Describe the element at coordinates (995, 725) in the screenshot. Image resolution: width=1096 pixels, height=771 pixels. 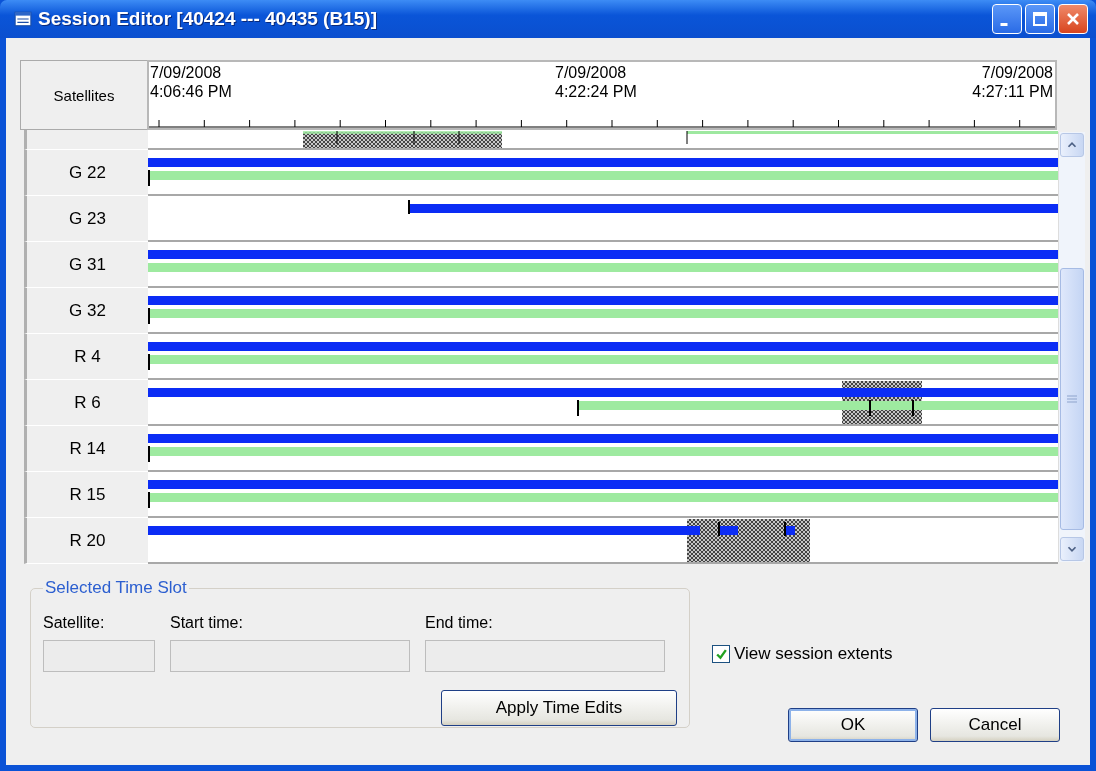
I see `cancel-button: Cancel` at that location.